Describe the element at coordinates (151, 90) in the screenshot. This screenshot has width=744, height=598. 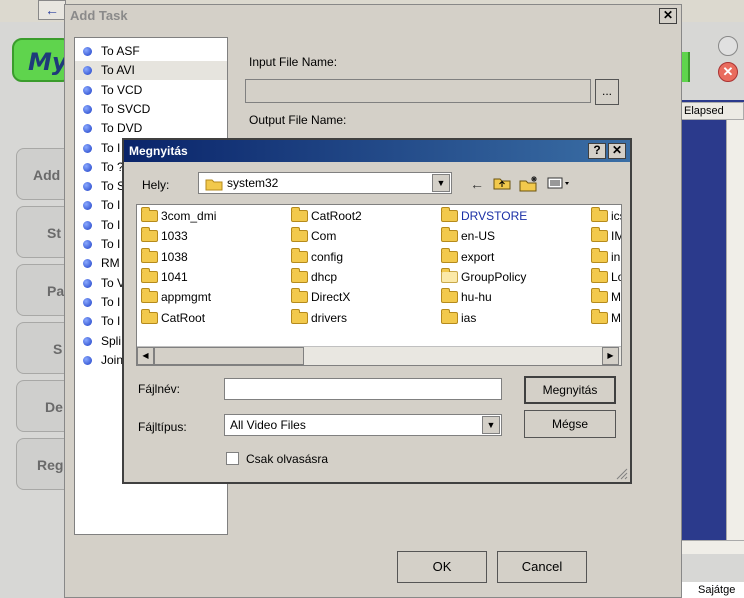
I see `task-item: To VCD` at that location.